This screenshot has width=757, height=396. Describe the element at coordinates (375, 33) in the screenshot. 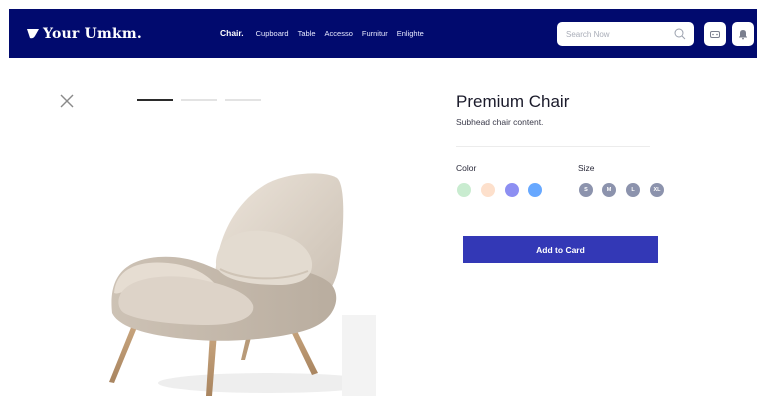

I see `nav-item-furniture: Furnitur` at that location.